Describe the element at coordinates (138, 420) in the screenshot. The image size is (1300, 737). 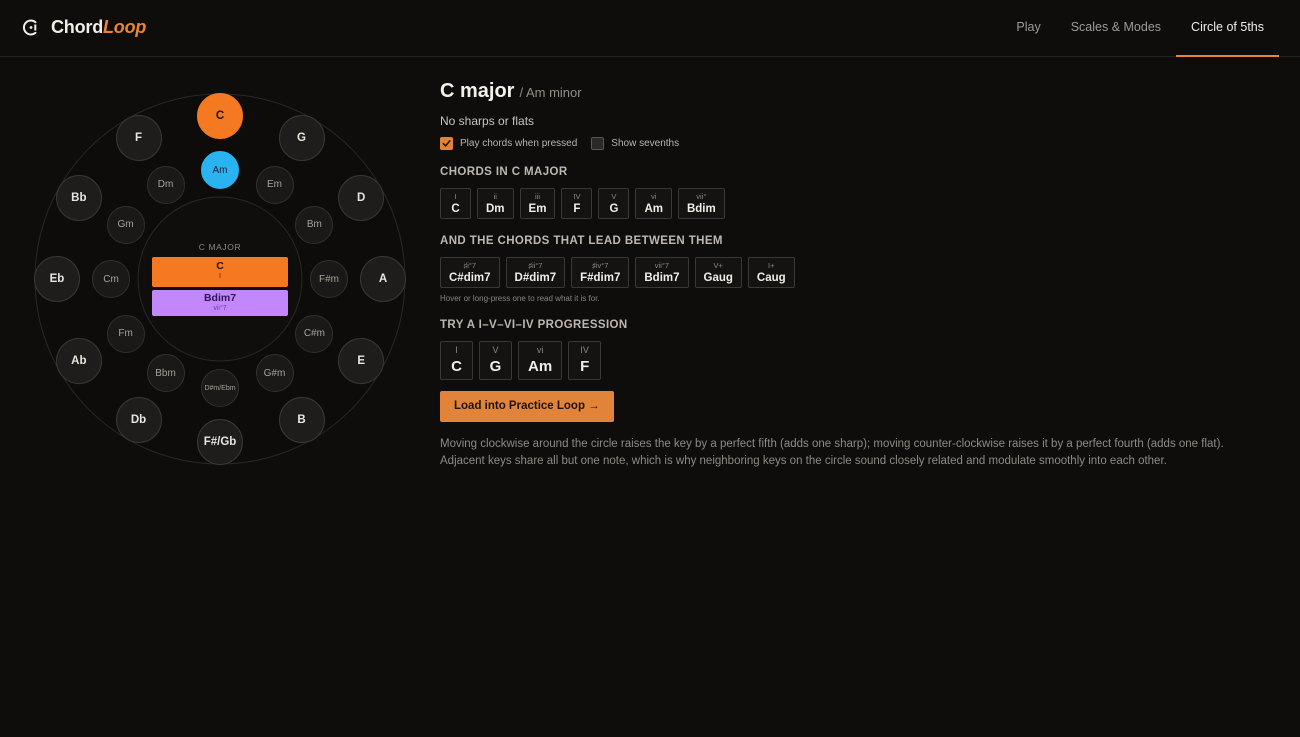
I see `major-key-7: Db` at that location.